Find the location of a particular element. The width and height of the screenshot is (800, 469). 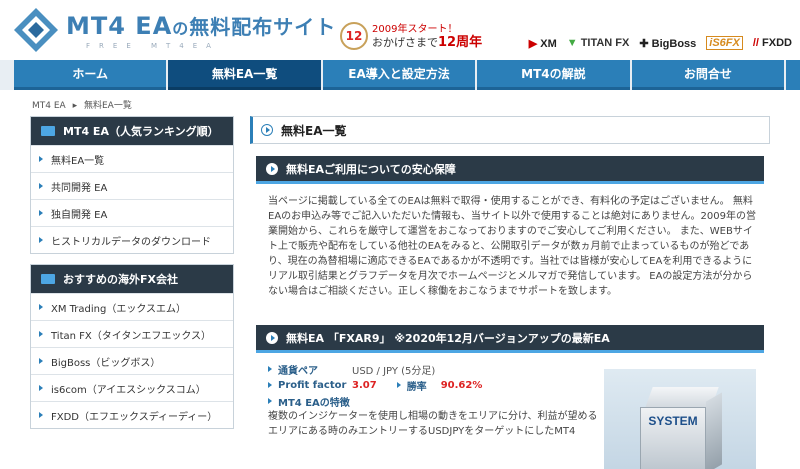

nav-free-ea-list: 無料EA一覧 is located at coordinates (244, 75).